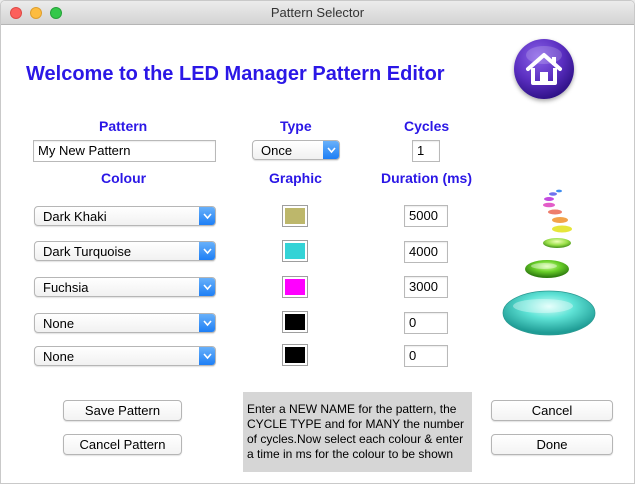  Describe the element at coordinates (426, 178) in the screenshot. I see `duration-label: Duration (ms)` at that location.